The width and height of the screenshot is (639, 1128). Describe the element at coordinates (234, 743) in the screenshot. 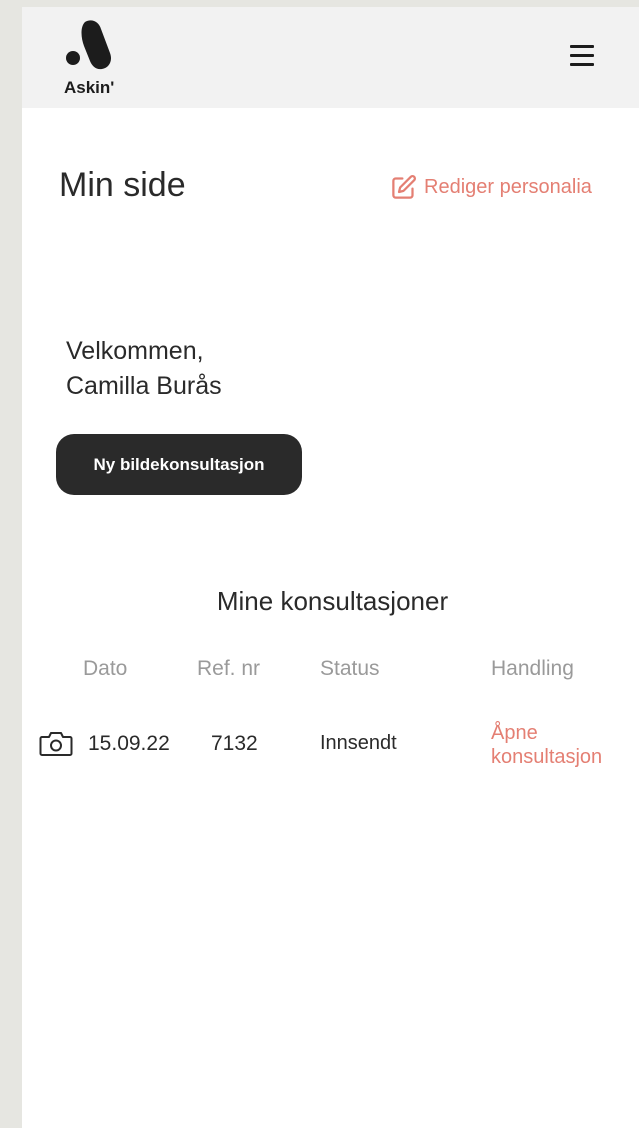

I see `row-ref: 7132` at that location.